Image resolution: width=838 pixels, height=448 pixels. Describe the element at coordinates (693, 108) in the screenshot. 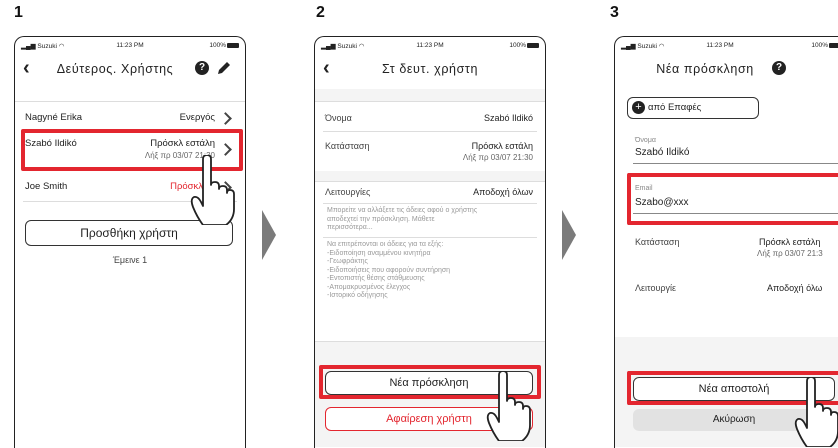

I see `from-contacts-button: + από Επαφές` at that location.